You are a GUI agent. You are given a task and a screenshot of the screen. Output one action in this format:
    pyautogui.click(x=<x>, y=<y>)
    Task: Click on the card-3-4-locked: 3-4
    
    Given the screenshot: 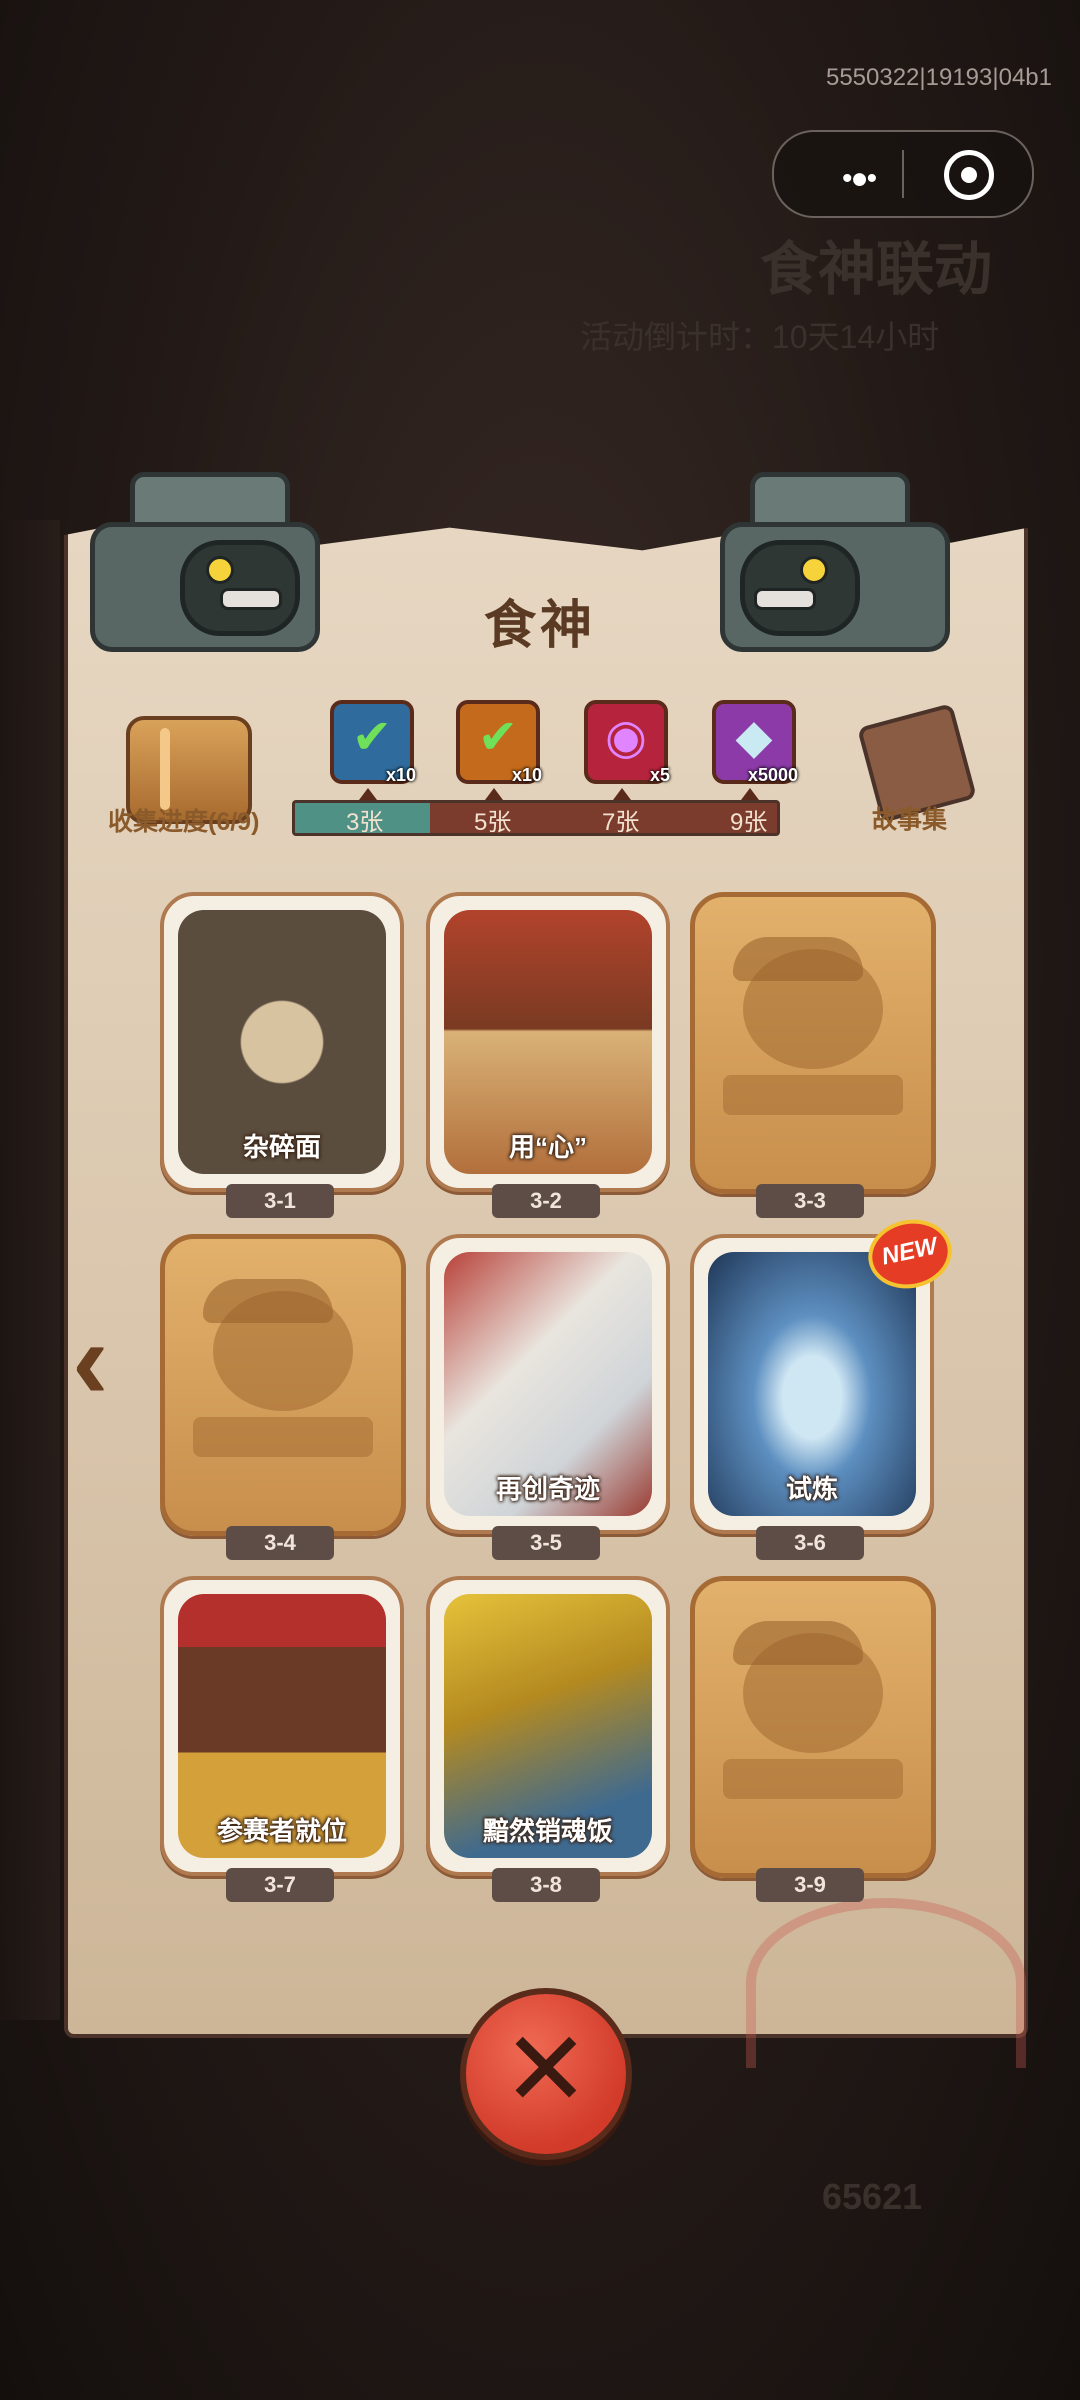 What is the action you would take?
    pyautogui.click(x=283, y=1397)
    